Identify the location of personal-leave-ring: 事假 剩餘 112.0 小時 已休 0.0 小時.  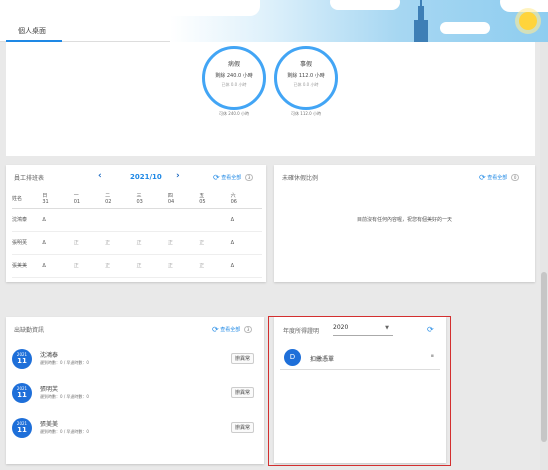
(306, 78).